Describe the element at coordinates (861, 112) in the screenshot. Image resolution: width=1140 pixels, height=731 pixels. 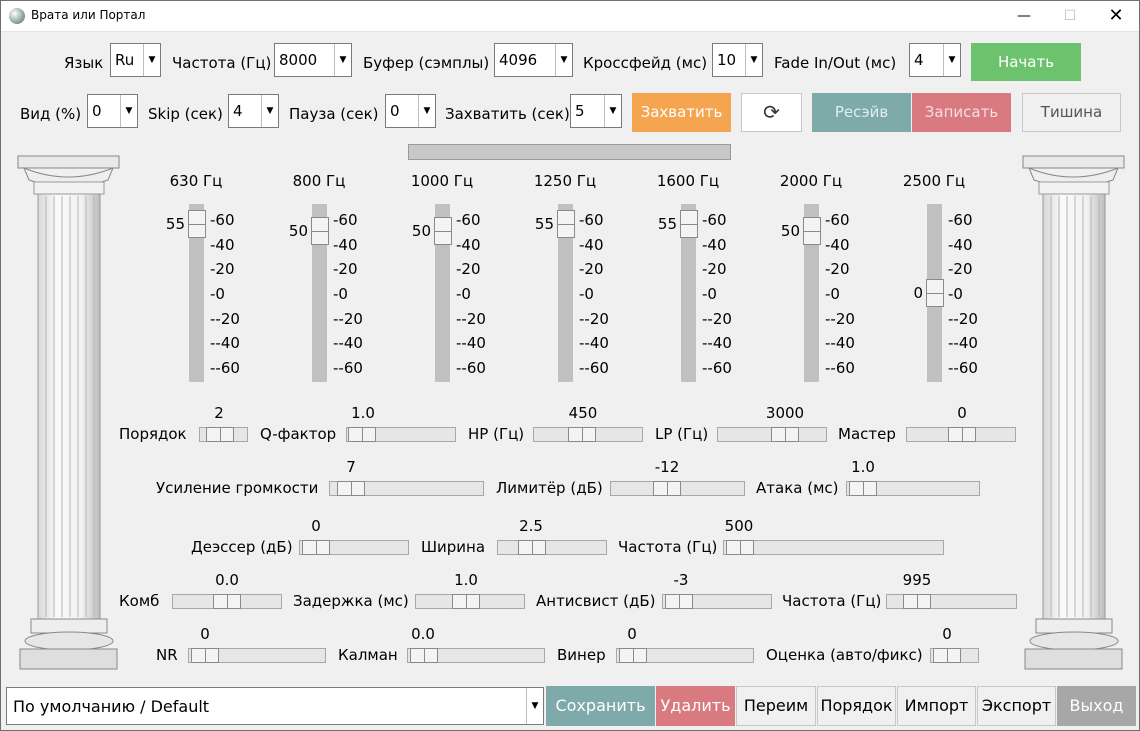
I see `receive-button: Ресэйв` at that location.